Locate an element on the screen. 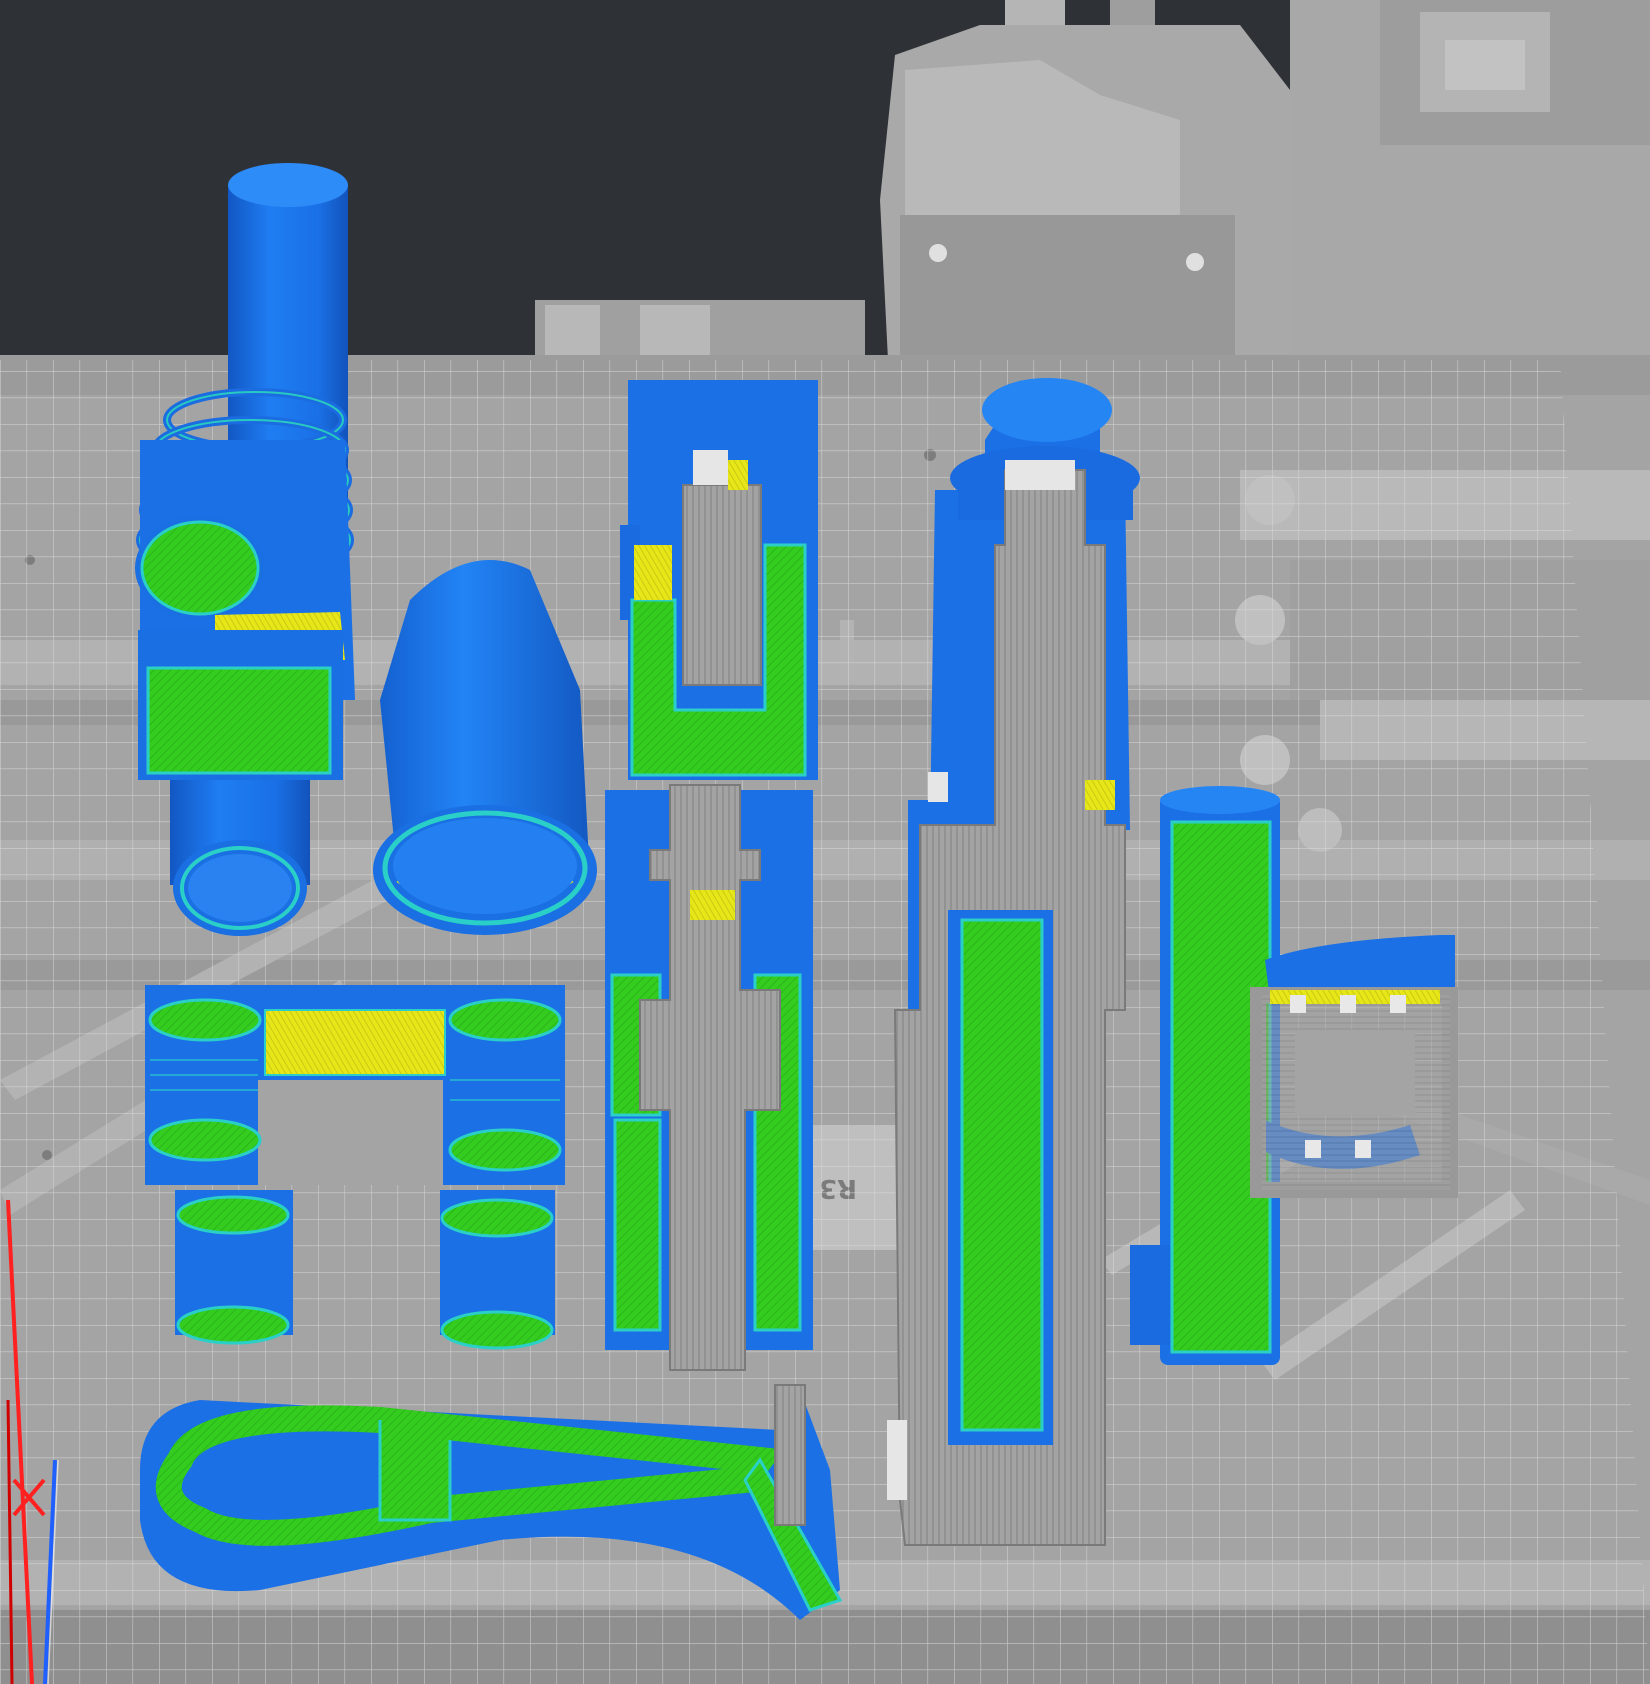 This screenshot has width=1650, height=1684. part-slotted-bracket is located at coordinates (719, 580).